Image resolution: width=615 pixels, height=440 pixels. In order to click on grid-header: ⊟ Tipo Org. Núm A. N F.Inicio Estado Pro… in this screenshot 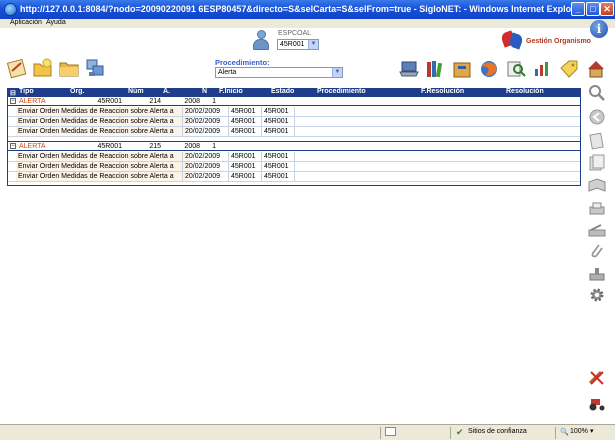, I will do `click(294, 92)`.